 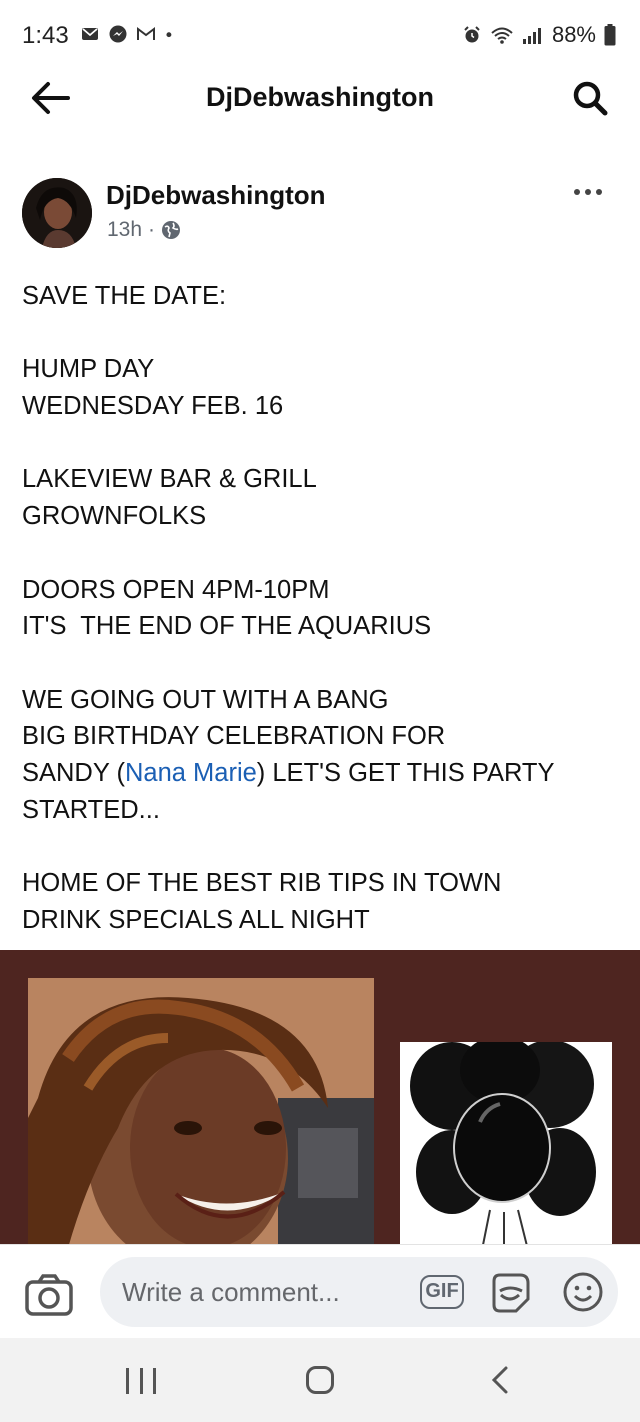 I want to click on signal-icon, so click(x=531, y=36).